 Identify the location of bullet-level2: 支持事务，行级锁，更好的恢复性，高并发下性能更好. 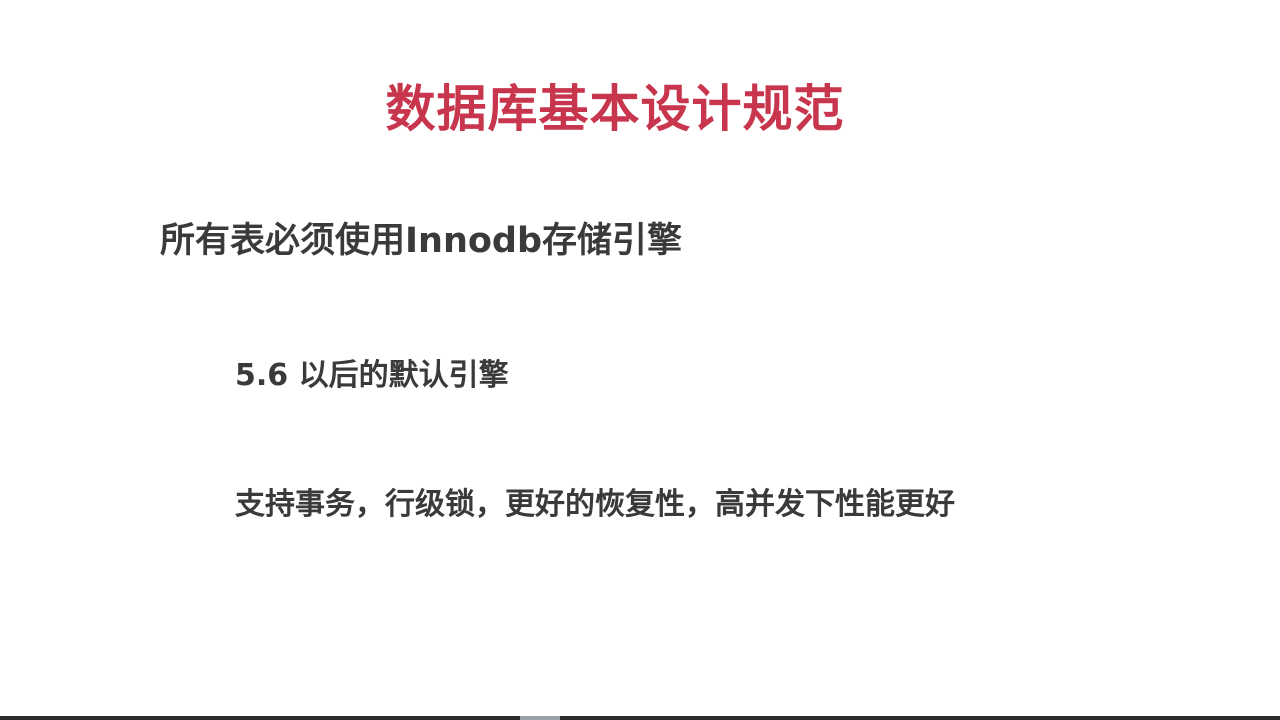
(595, 504).